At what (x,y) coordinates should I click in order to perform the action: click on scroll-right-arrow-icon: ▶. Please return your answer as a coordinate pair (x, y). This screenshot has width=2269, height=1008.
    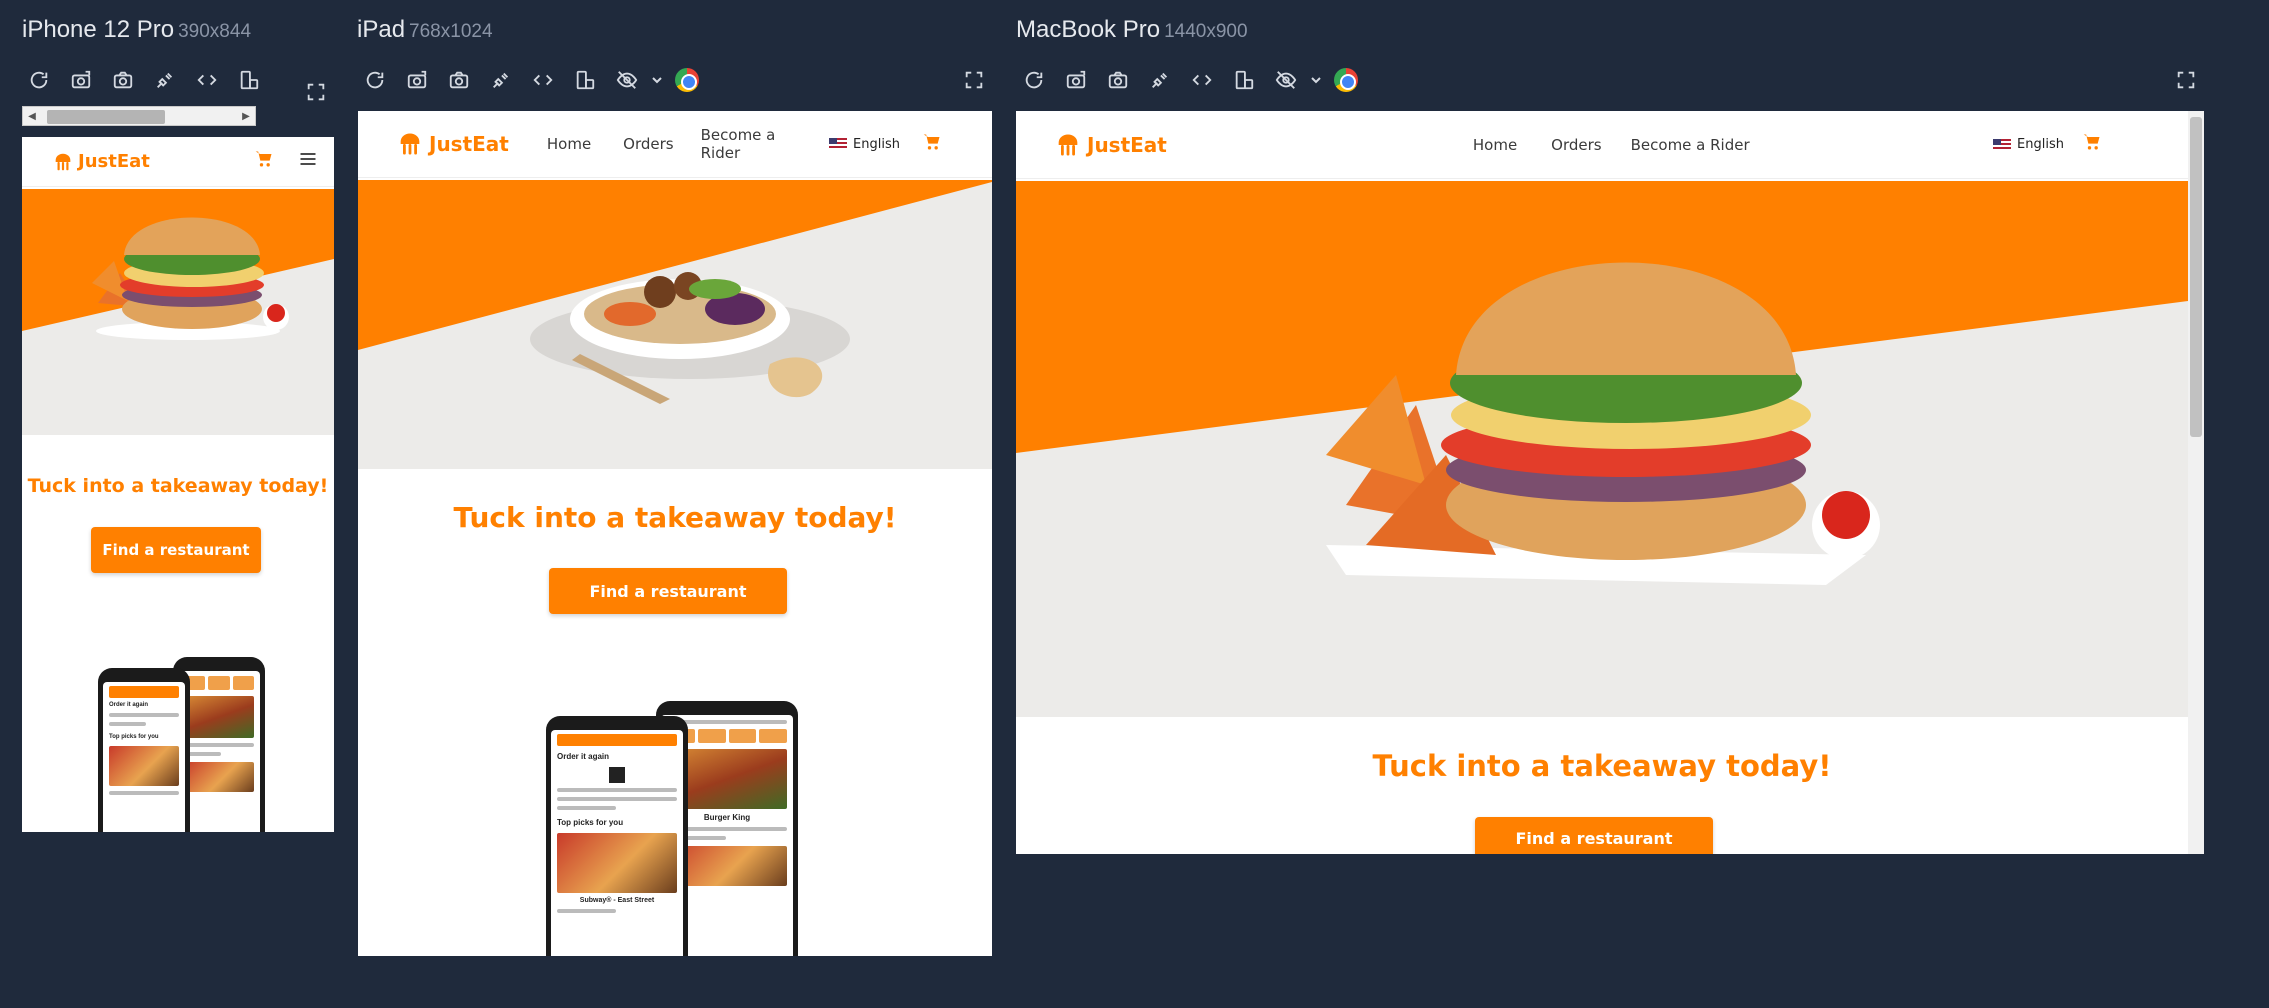
    Looking at the image, I should click on (246, 116).